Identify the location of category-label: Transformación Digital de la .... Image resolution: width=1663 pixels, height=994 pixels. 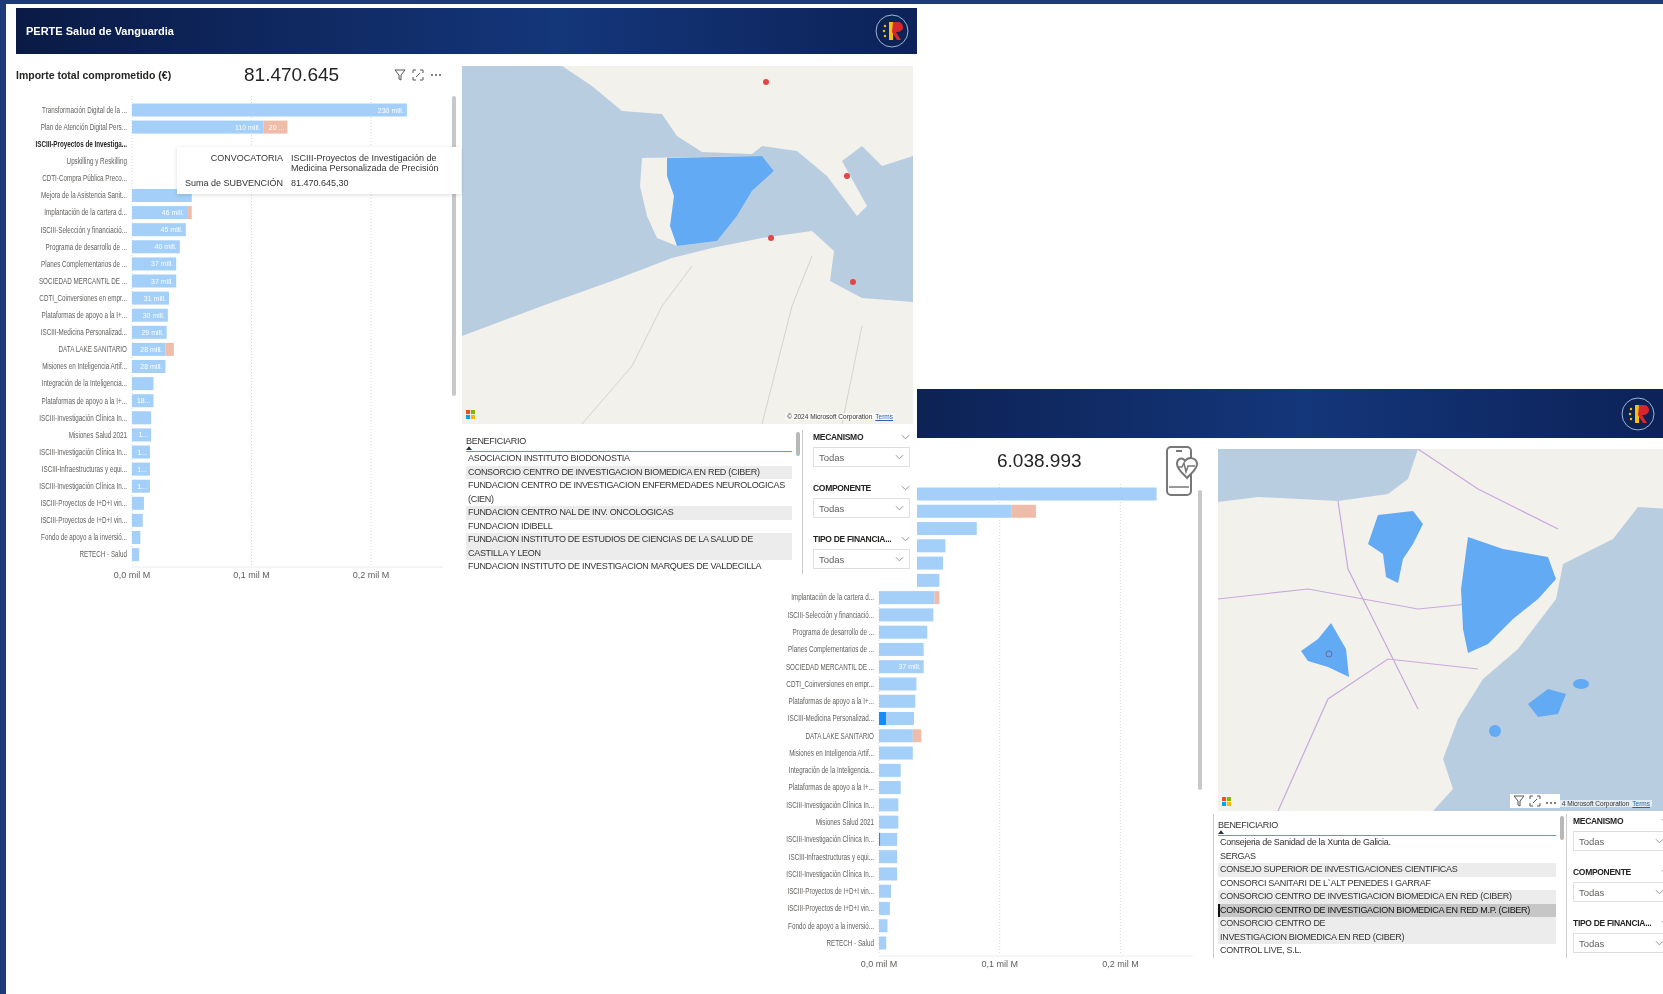
(84, 110).